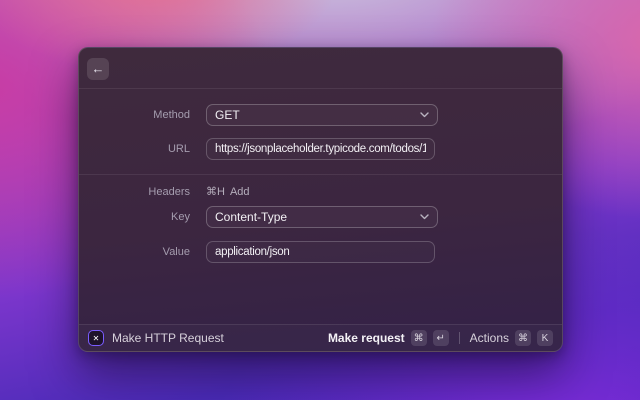  Describe the element at coordinates (227, 115) in the screenshot. I see `method-select-value: GET` at that location.